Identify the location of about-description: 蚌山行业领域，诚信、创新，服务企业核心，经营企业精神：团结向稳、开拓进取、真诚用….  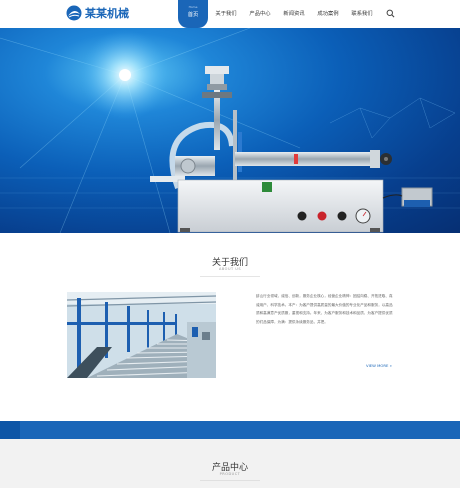
(324, 309).